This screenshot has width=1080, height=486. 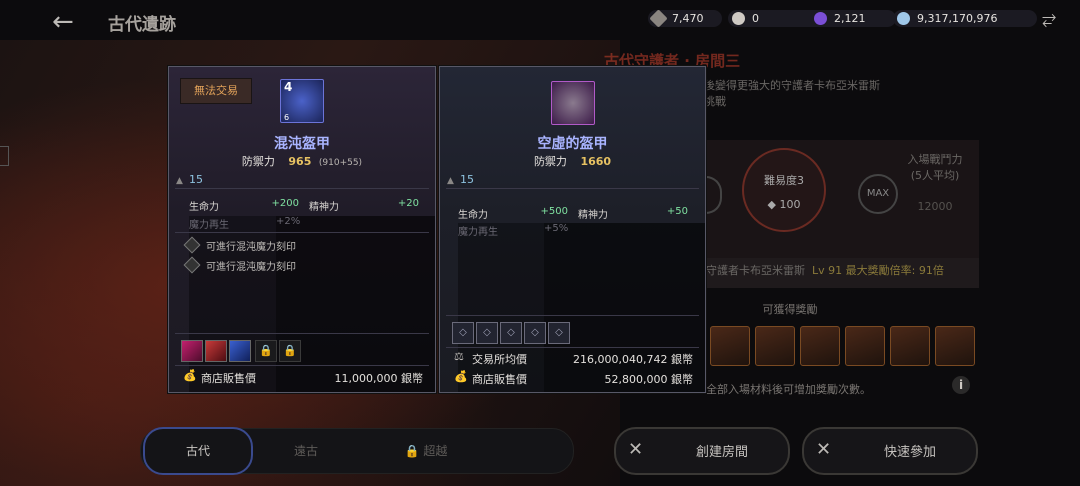 What do you see at coordinates (788, 389) in the screenshot?
I see `reward-footnote: 全部入場材料後可增加獎勵次數。` at bounding box center [788, 389].